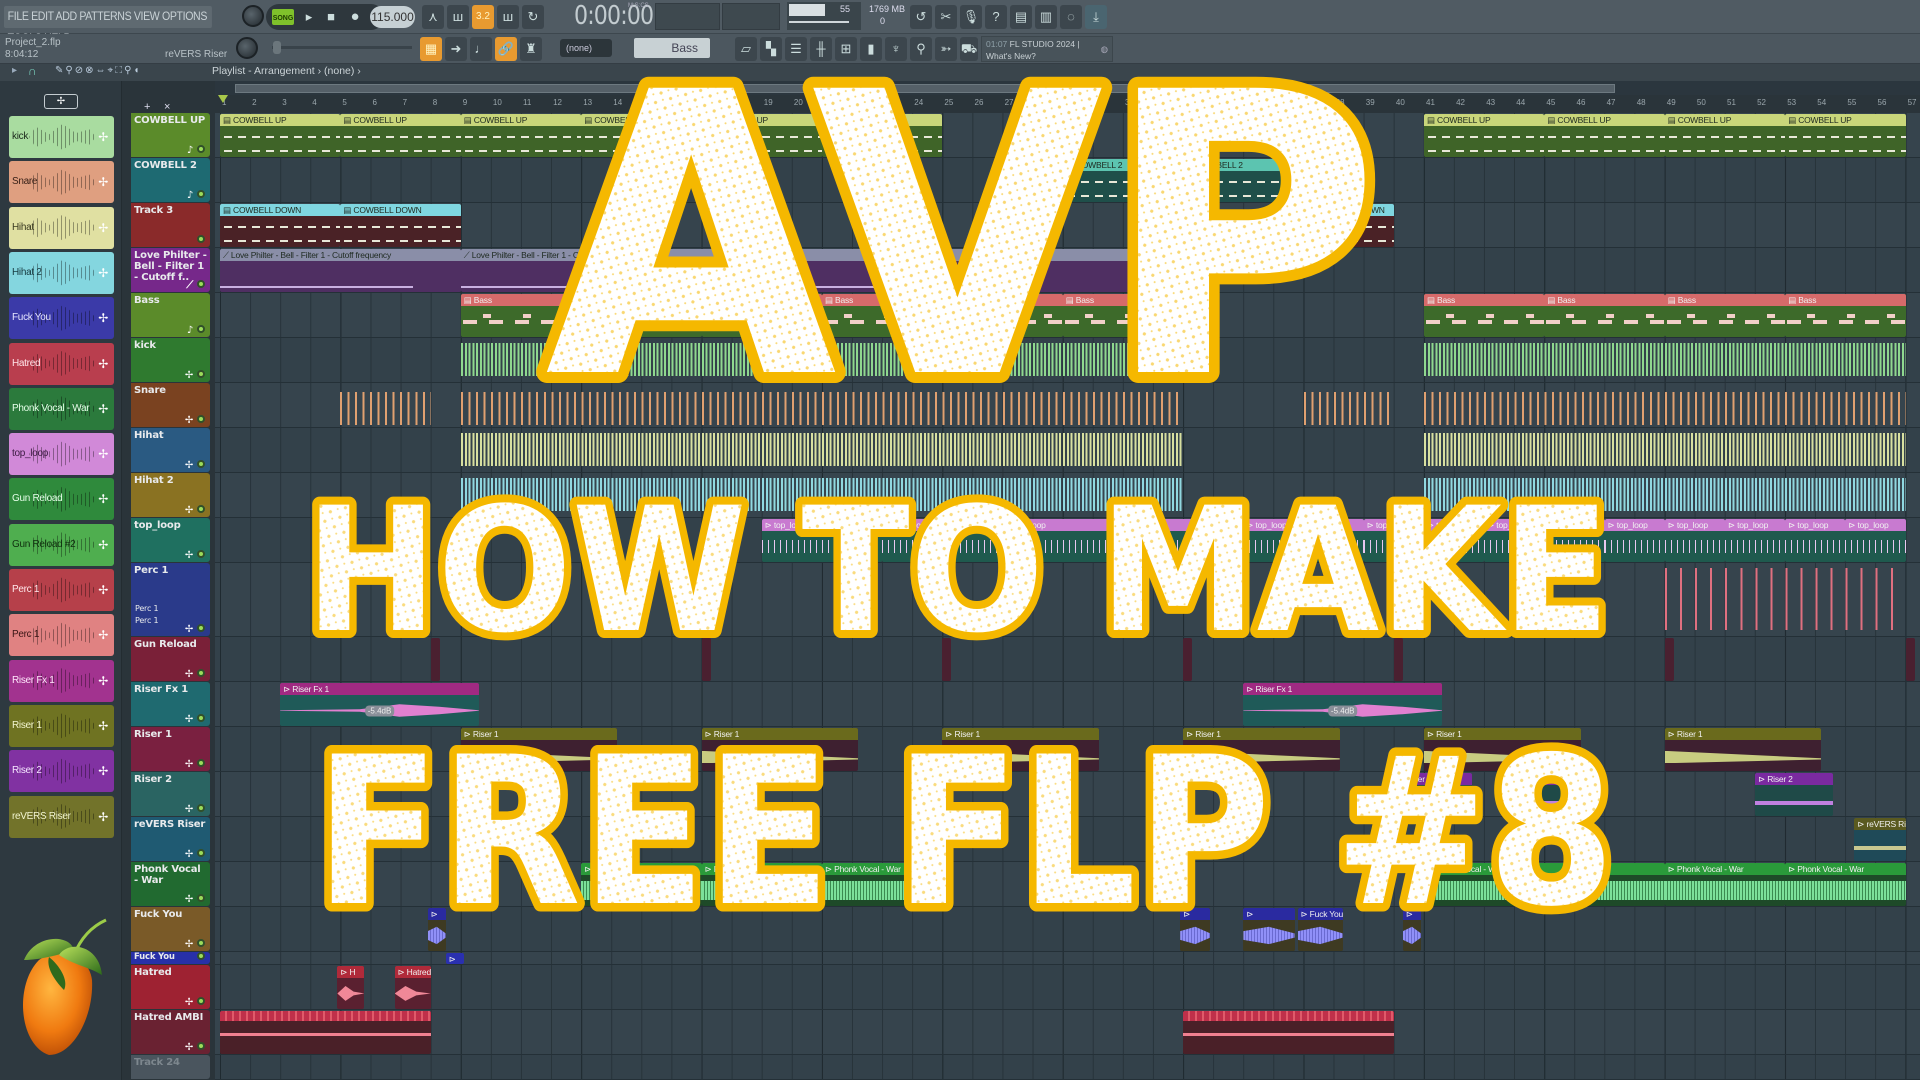 This screenshot has width=1920, height=1080. Describe the element at coordinates (1821, 102) in the screenshot. I see `bar-number: 54` at that location.